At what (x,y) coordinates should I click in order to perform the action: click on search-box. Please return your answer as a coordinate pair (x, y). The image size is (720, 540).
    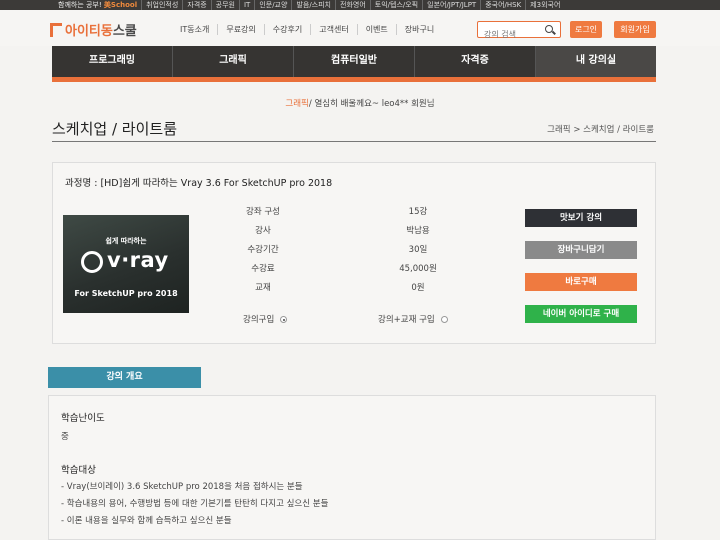
    Looking at the image, I should click on (519, 31).